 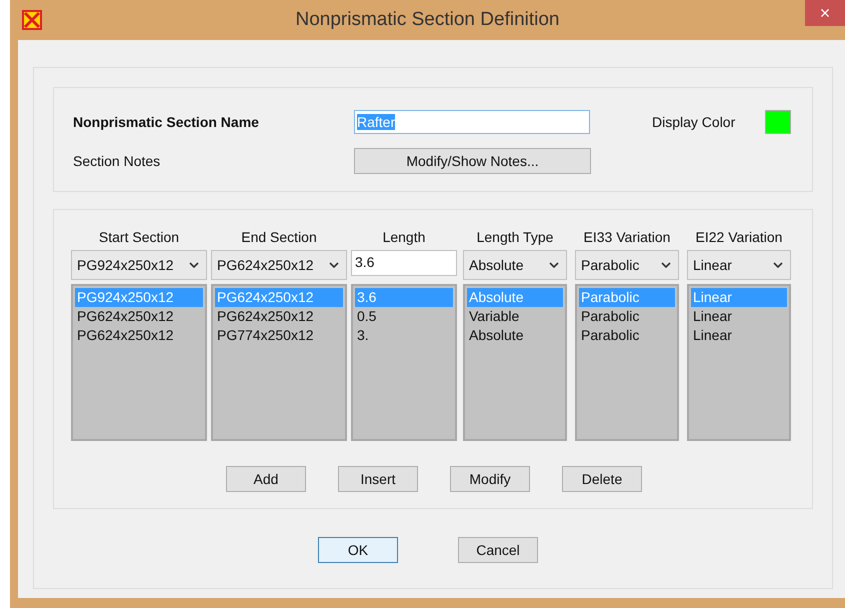 I want to click on close-button: ×, so click(x=825, y=13).